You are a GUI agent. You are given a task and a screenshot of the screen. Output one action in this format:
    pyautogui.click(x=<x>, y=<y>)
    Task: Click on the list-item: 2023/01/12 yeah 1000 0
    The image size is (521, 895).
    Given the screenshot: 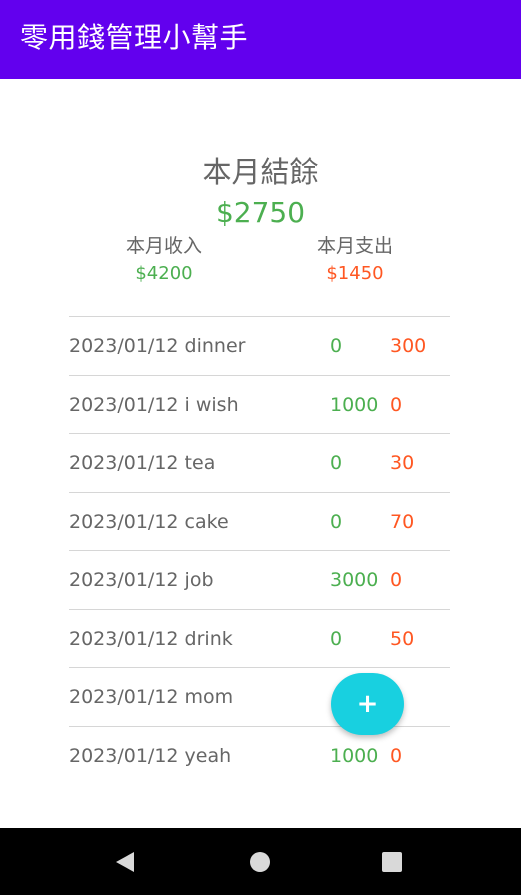 What is the action you would take?
    pyautogui.click(x=259, y=755)
    